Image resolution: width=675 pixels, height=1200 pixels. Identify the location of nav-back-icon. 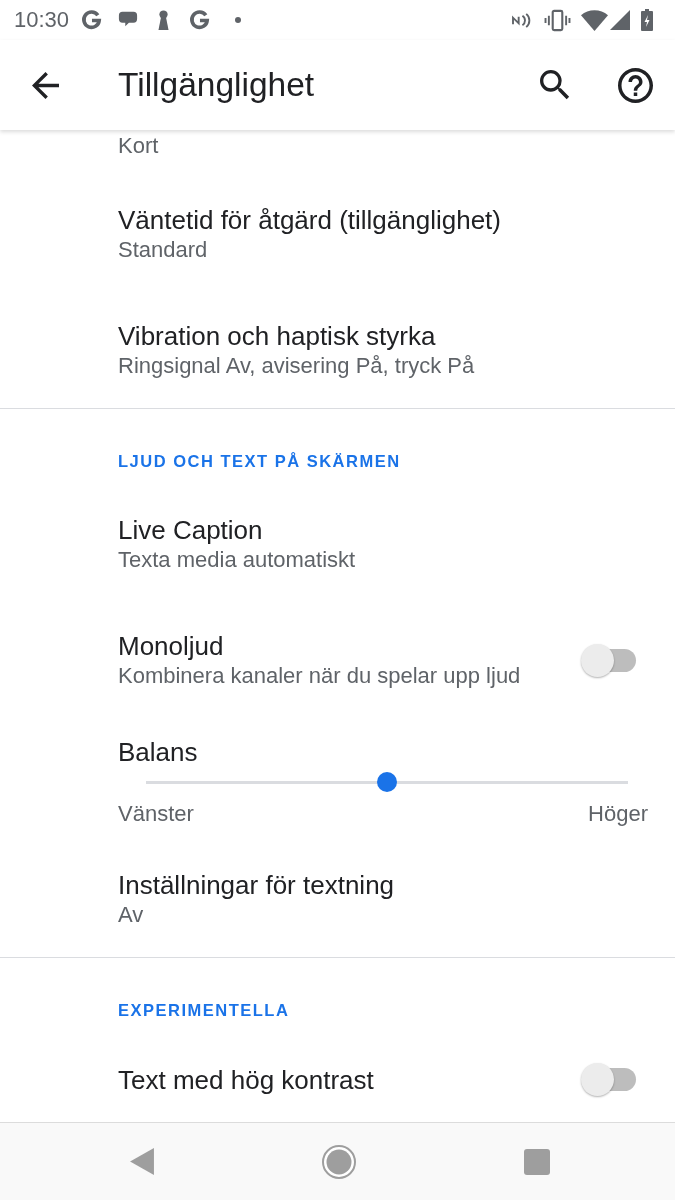
(141, 1161).